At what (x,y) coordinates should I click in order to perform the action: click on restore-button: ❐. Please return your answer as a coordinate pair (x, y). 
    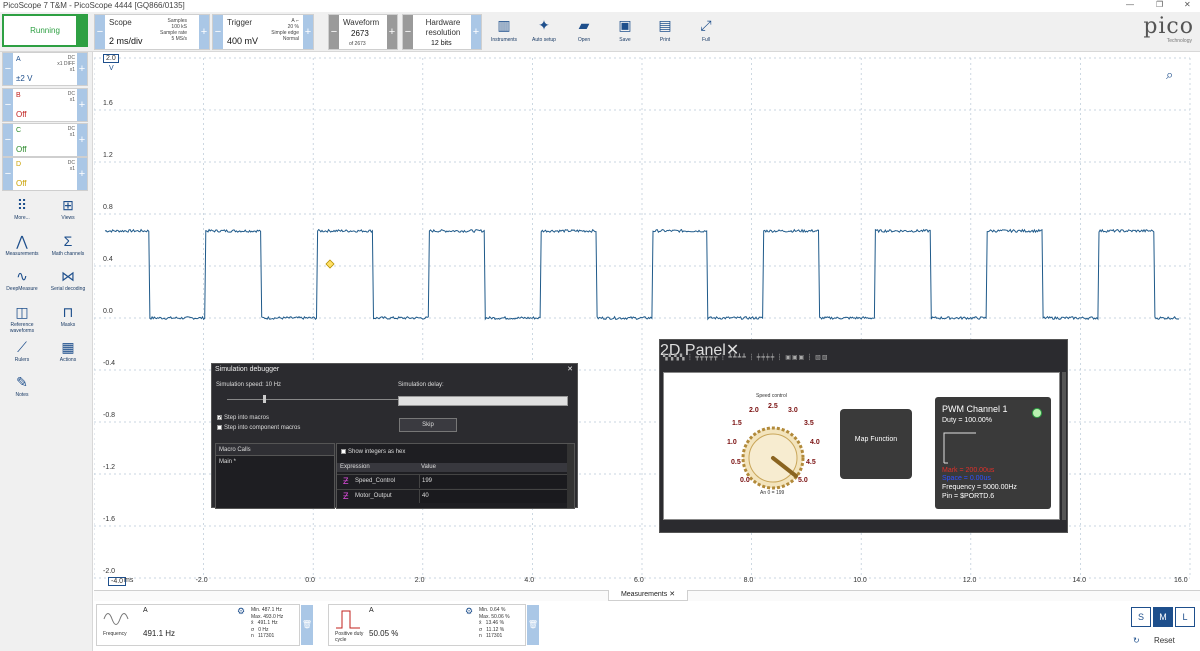
    Looking at the image, I should click on (1159, 4).